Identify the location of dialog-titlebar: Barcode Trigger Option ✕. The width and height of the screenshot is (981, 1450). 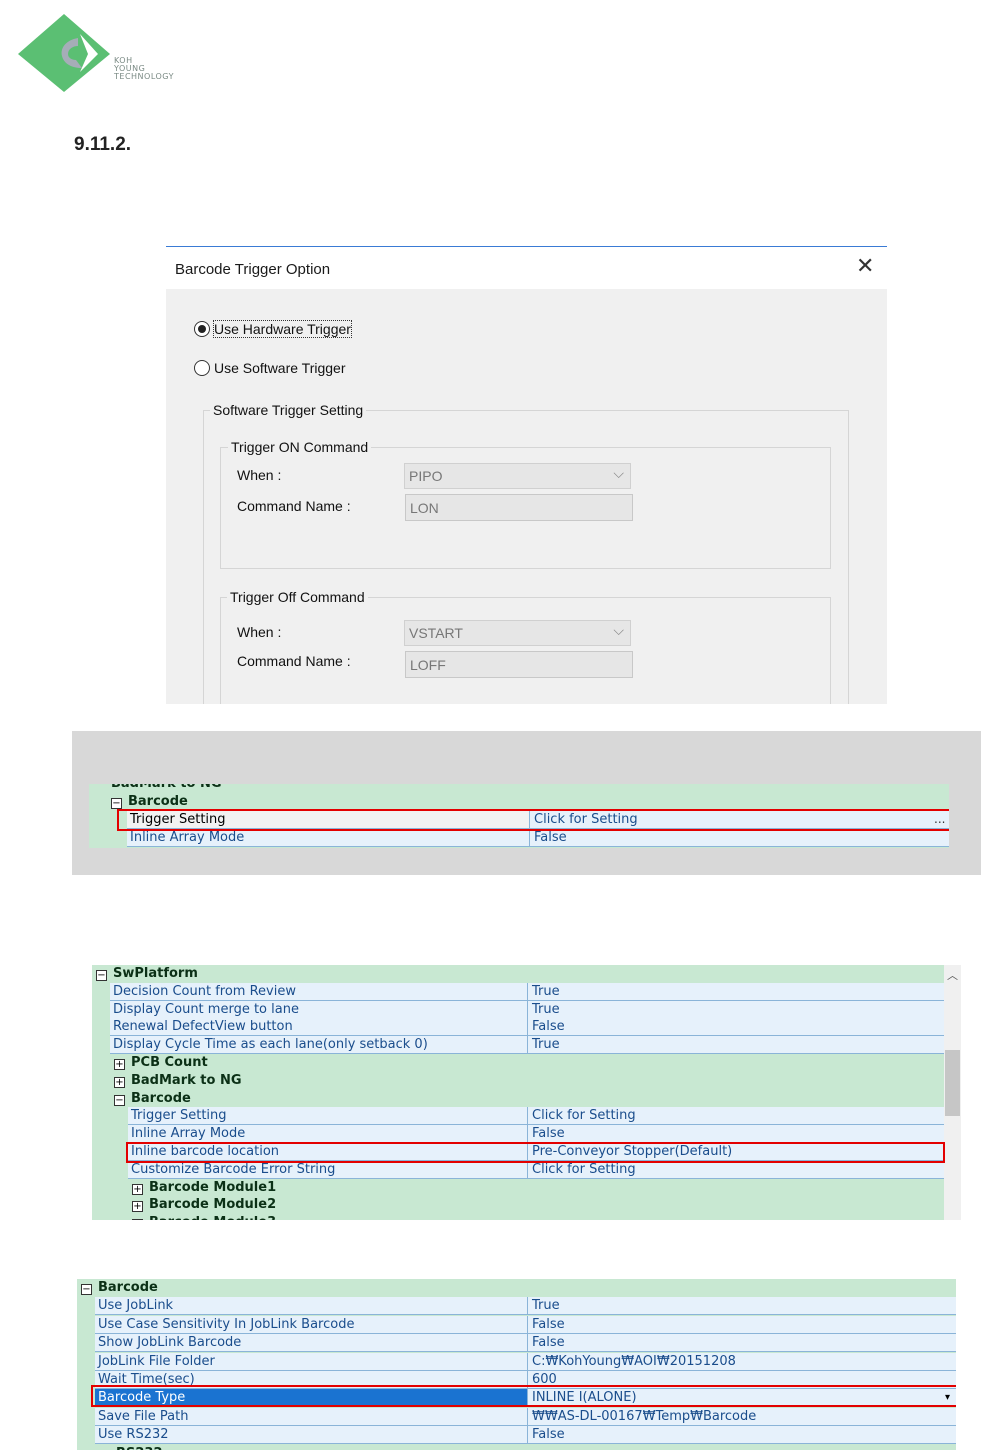
(526, 267).